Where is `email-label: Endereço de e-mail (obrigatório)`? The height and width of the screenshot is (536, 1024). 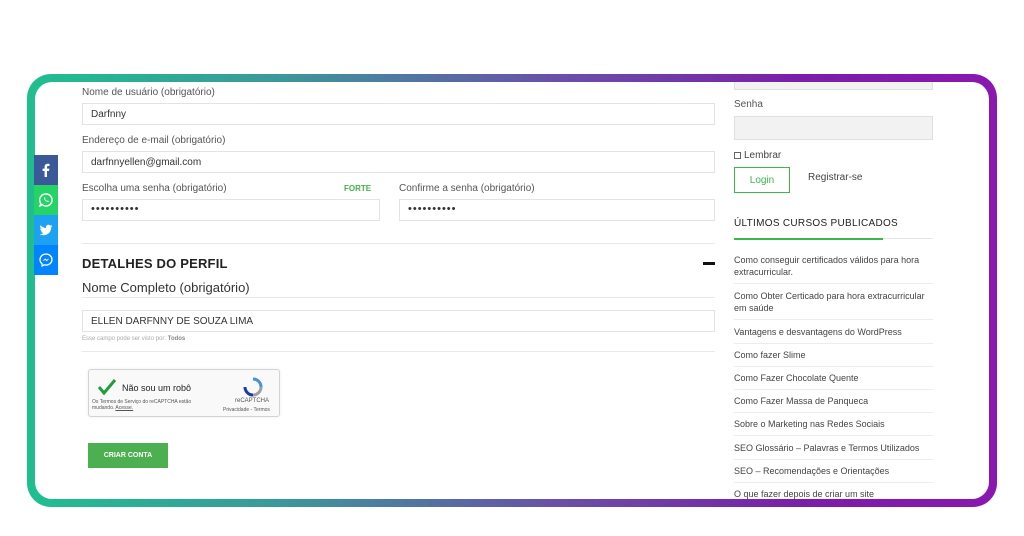
email-label: Endereço de e-mail (obrigatório) is located at coordinates (154, 140).